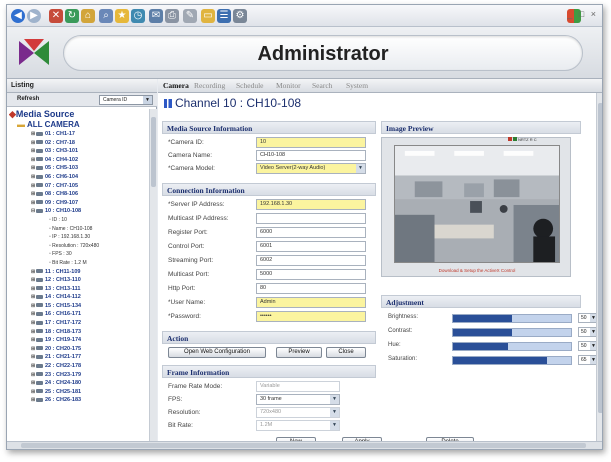  Describe the element at coordinates (322, 85) in the screenshot. I see `tab-search: Search` at that location.